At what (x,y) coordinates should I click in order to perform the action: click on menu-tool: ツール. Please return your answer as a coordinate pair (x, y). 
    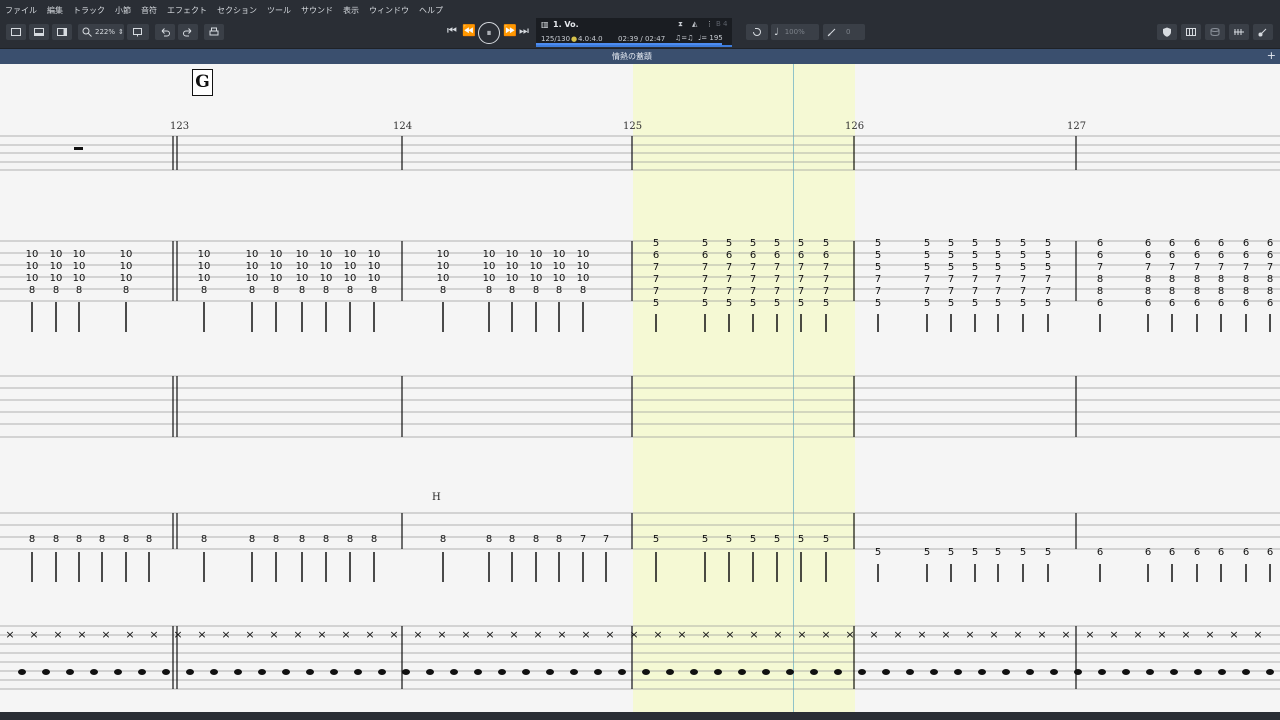
    Looking at the image, I should click on (279, 10).